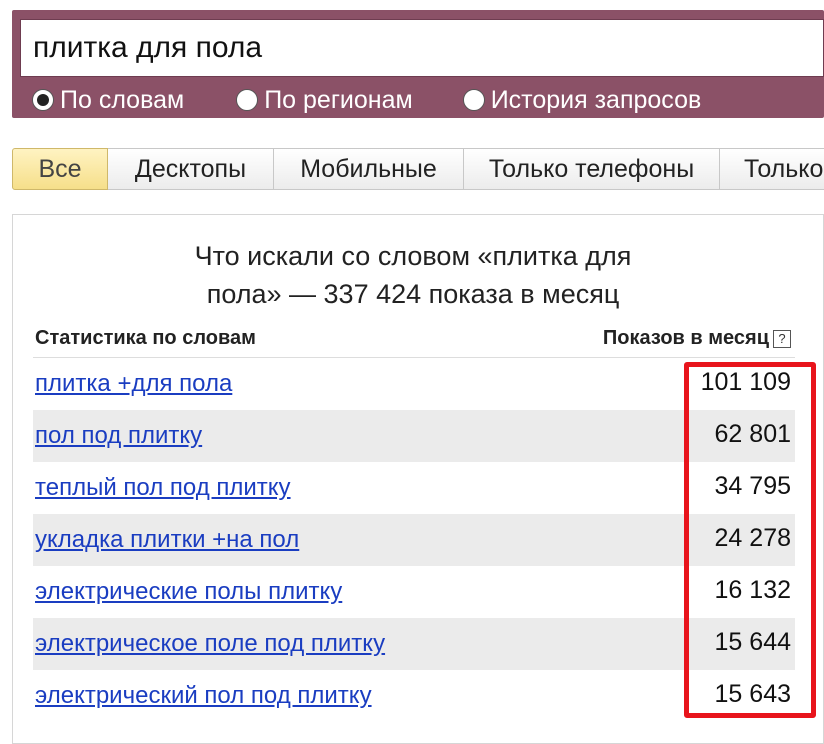  Describe the element at coordinates (772, 169) in the screenshot. I see `tab-only-more: Только` at that location.